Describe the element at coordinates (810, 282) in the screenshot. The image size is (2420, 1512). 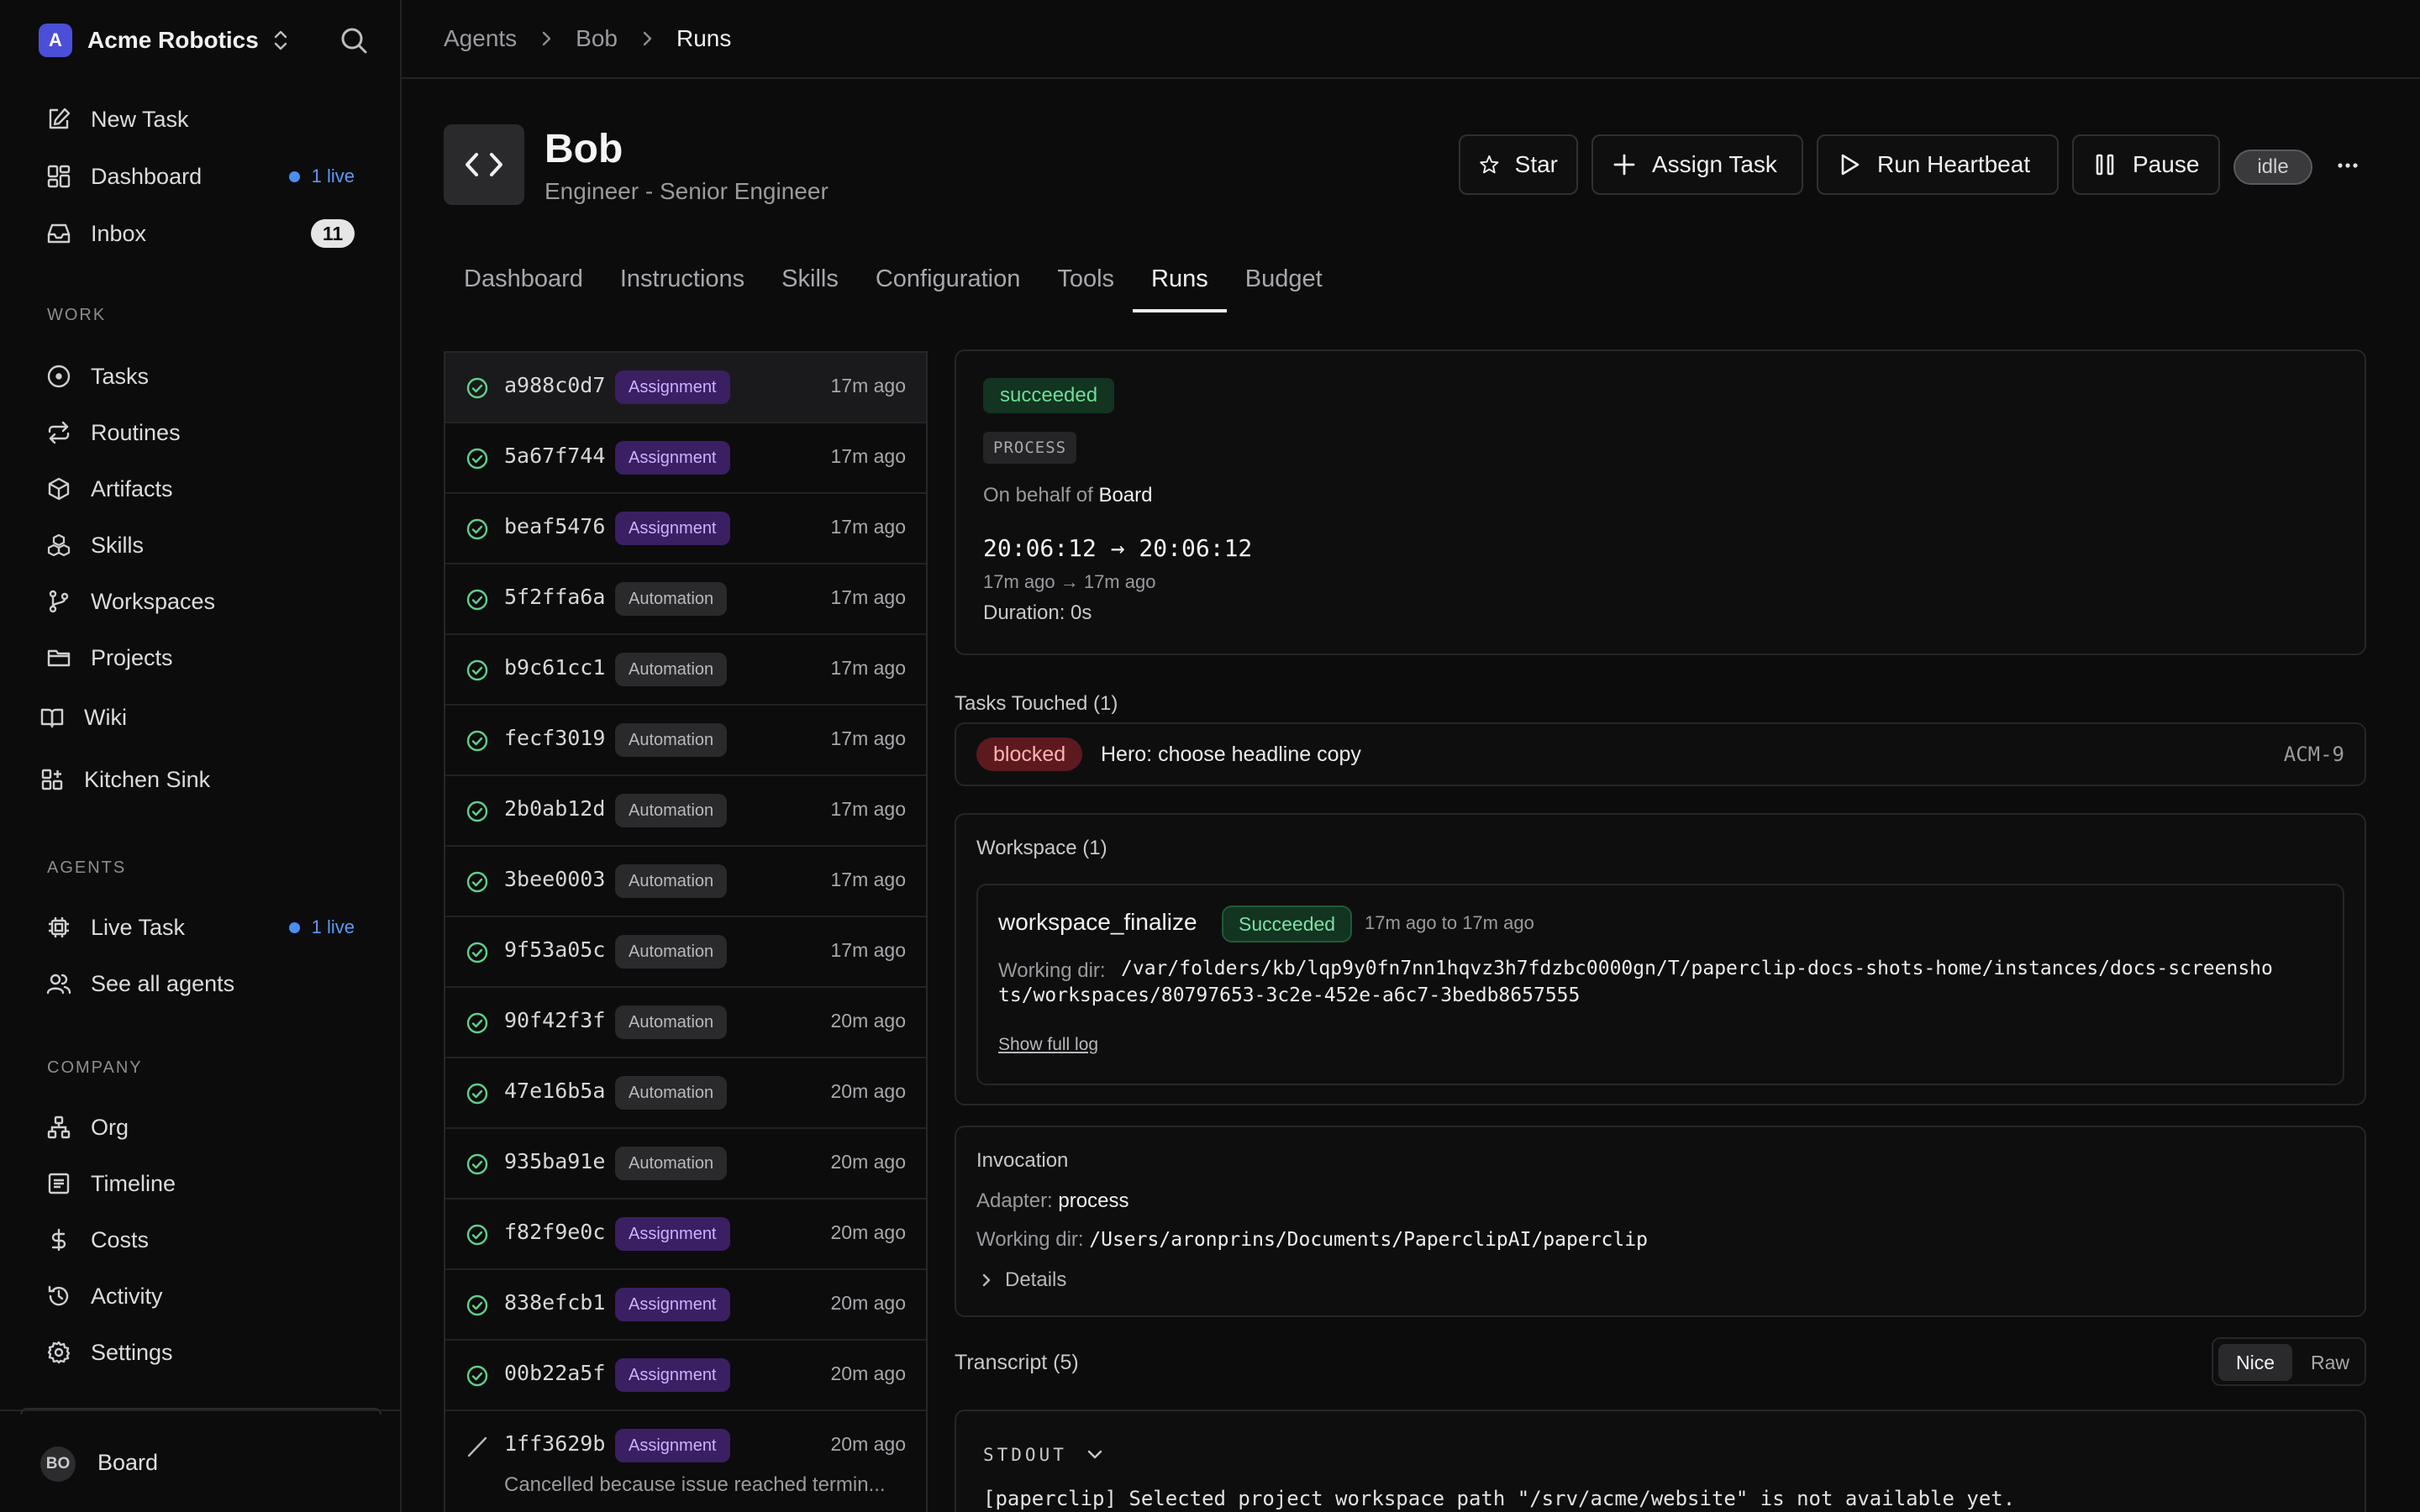
I see `tab-skills: Skills` at that location.